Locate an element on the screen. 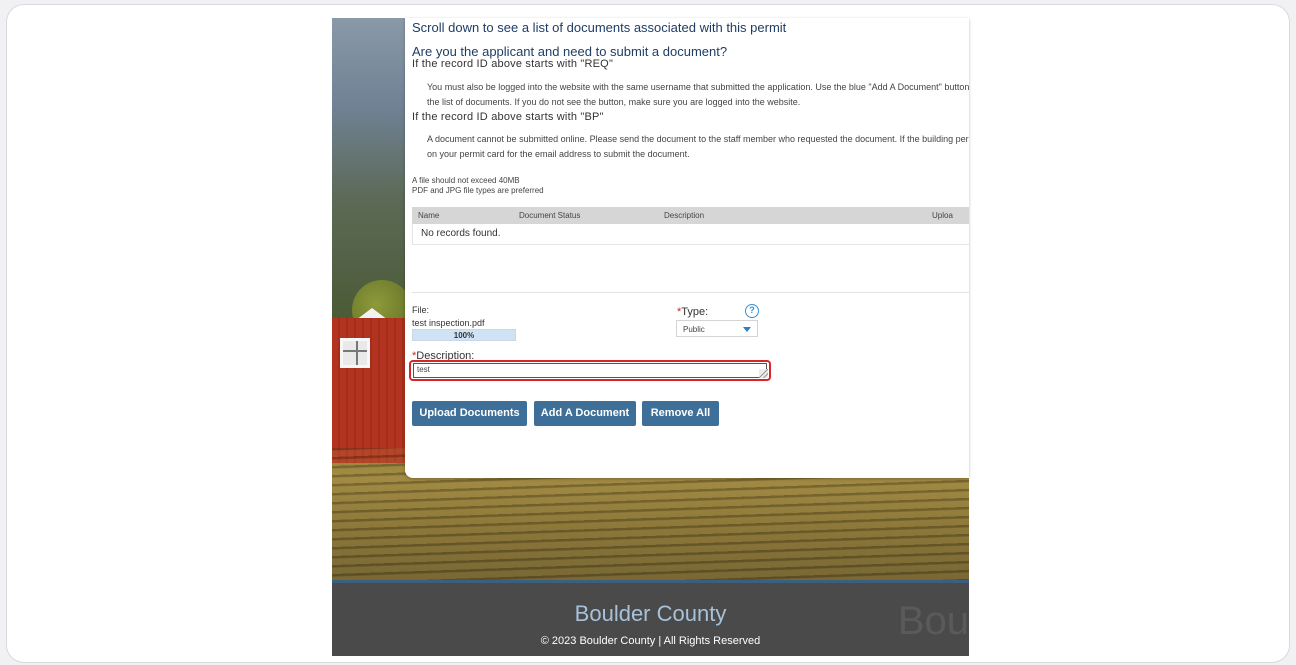 The width and height of the screenshot is (1296, 665). column-header-description: Description is located at coordinates (684, 215).